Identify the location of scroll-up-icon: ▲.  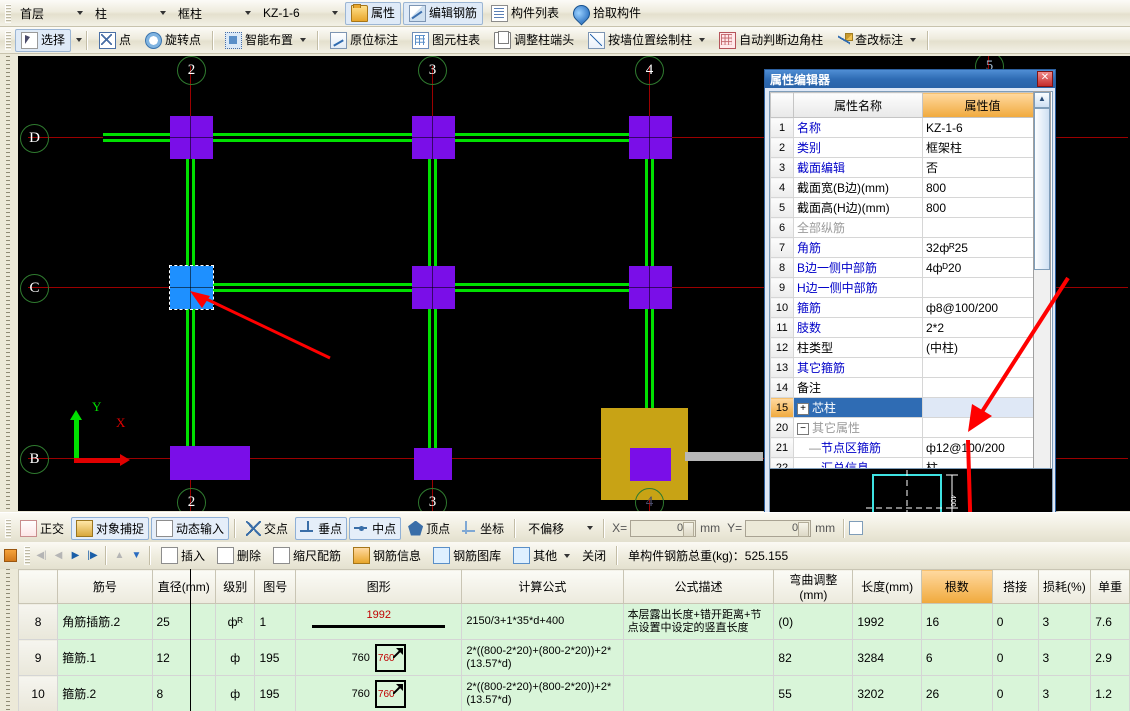
(1042, 100).